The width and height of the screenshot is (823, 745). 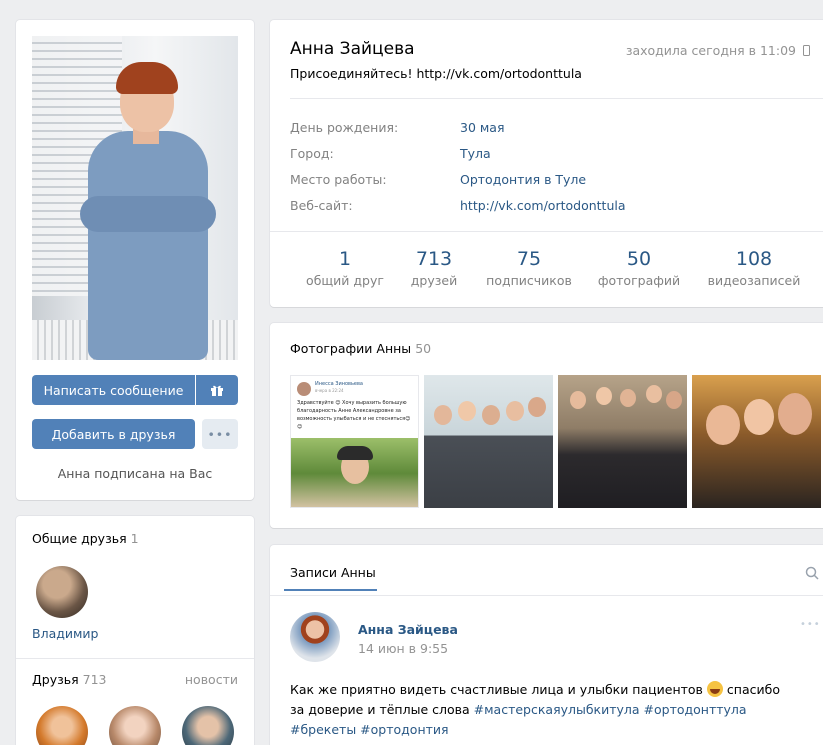 I want to click on mobile-icon, so click(x=806, y=50).